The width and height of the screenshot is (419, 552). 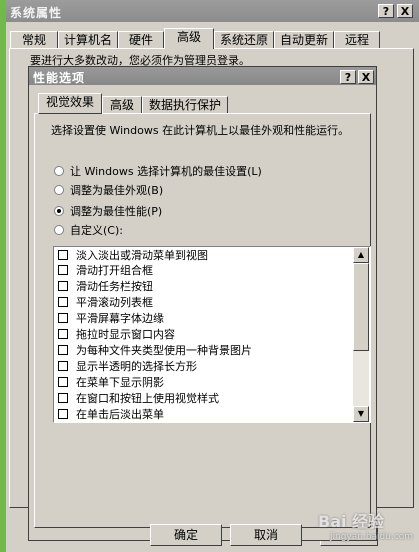 What do you see at coordinates (116, 211) in the screenshot?
I see `radio-label: 调整为最佳性能(P)` at bounding box center [116, 211].